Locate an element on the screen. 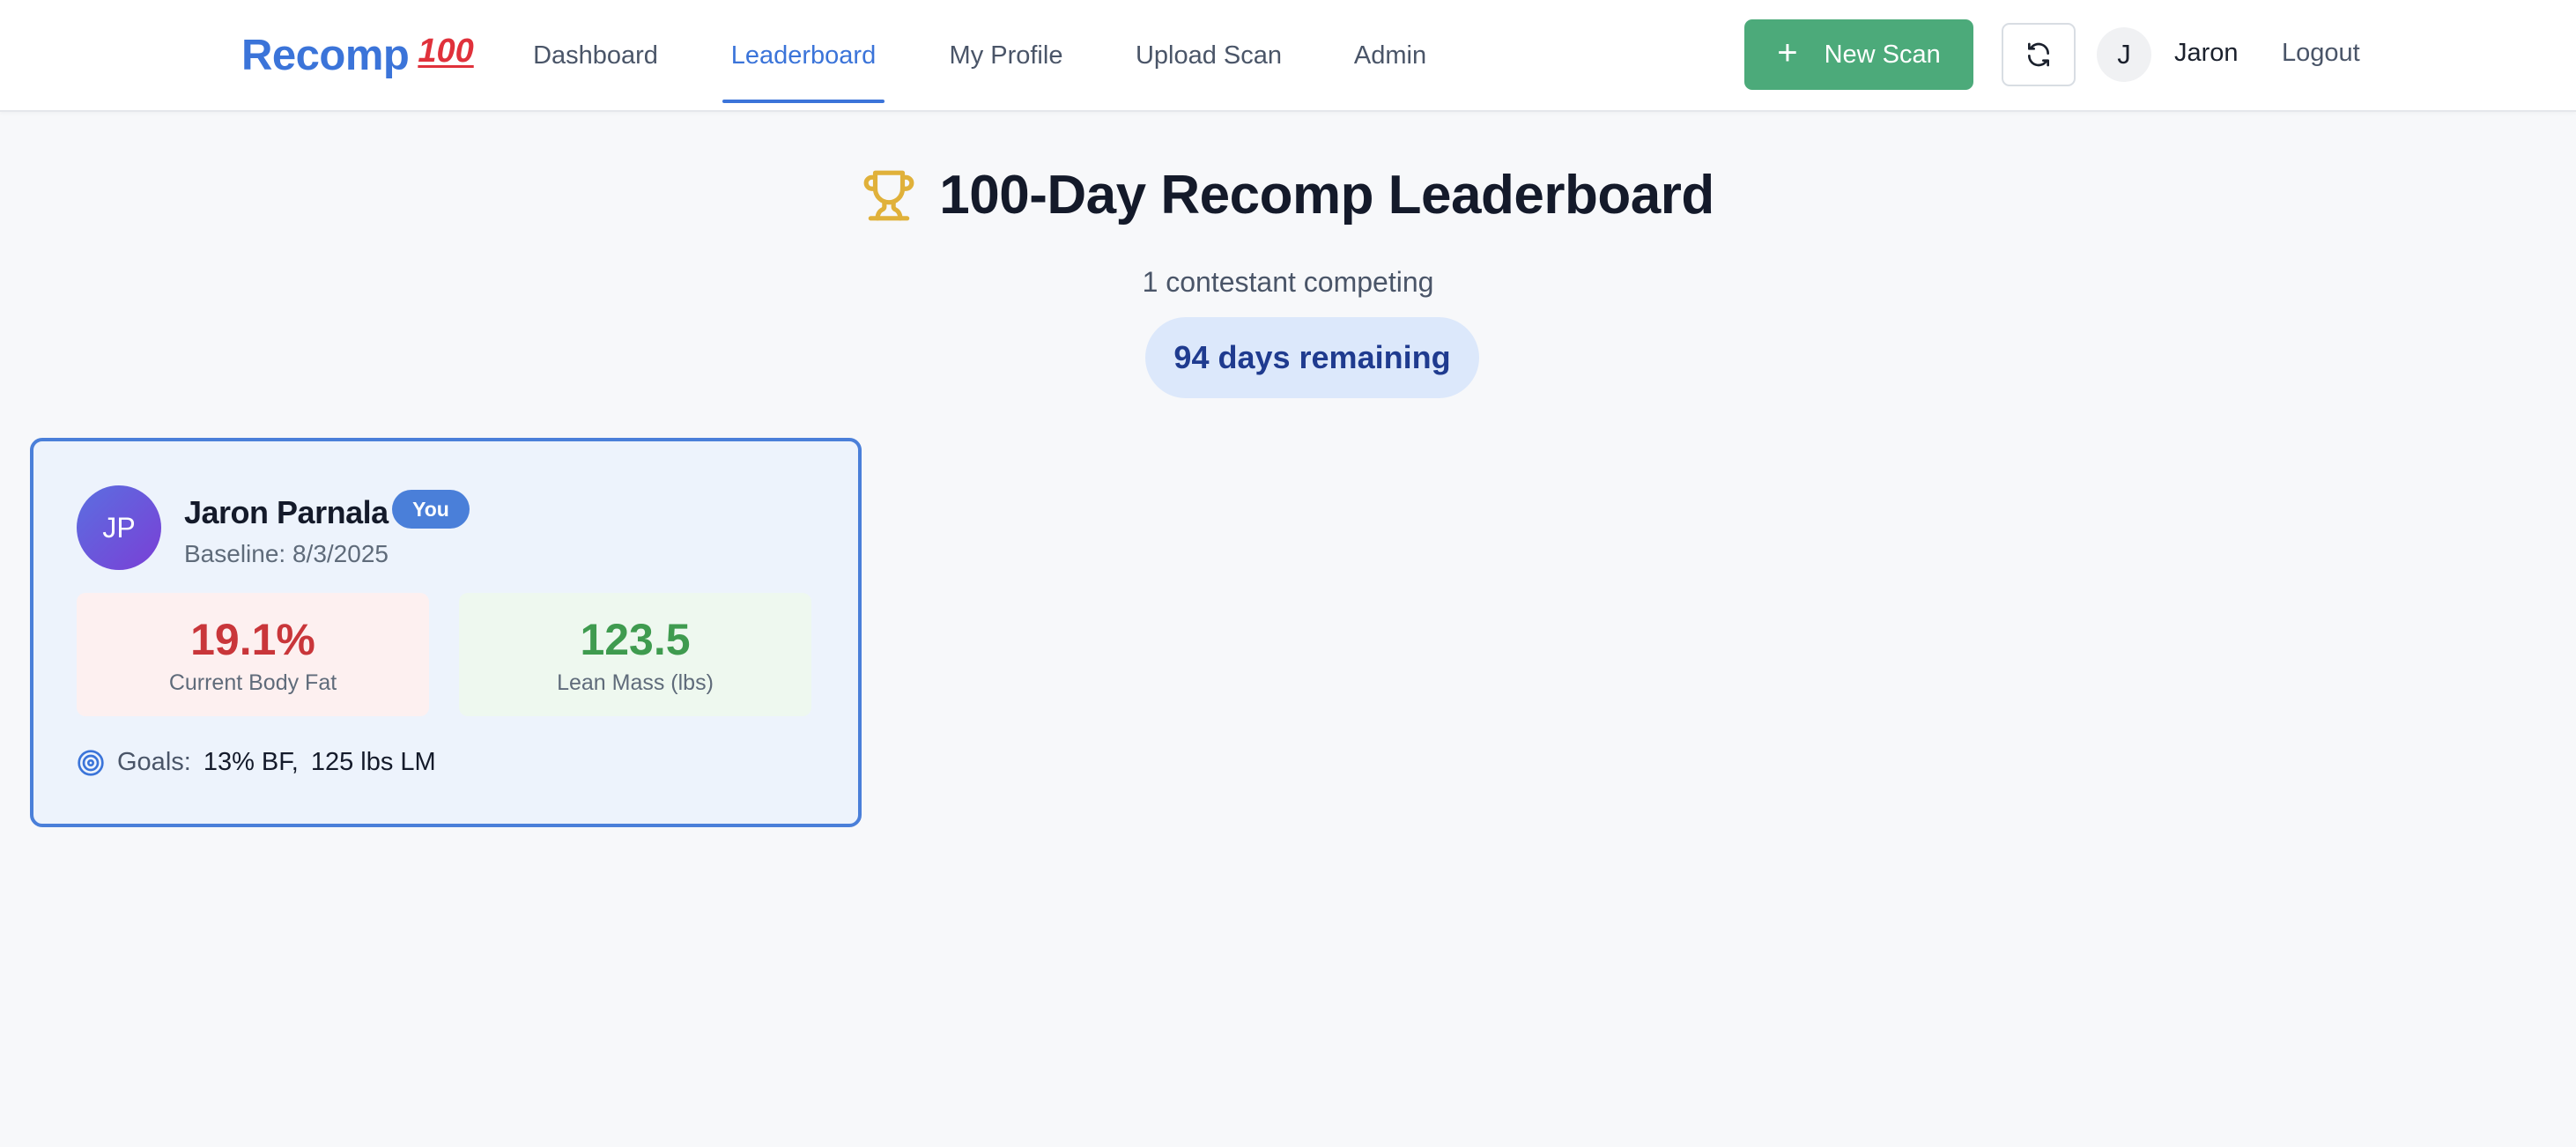  days-remaining-badge: 94 days remaining is located at coordinates (1312, 357).